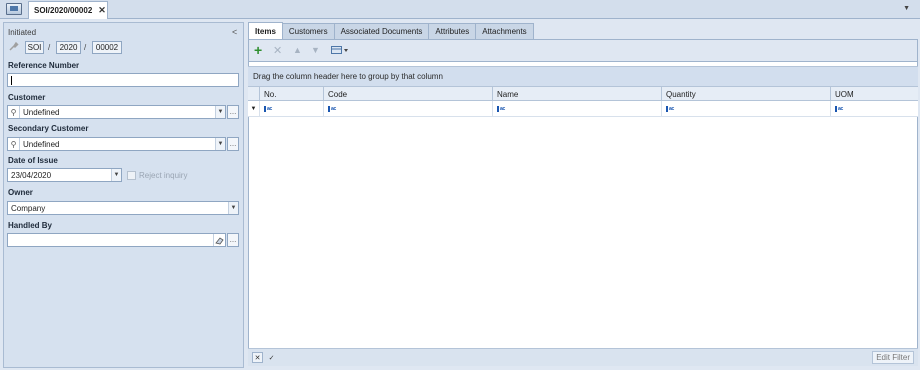 The width and height of the screenshot is (920, 370). I want to click on tab-customers: Customers, so click(308, 31).